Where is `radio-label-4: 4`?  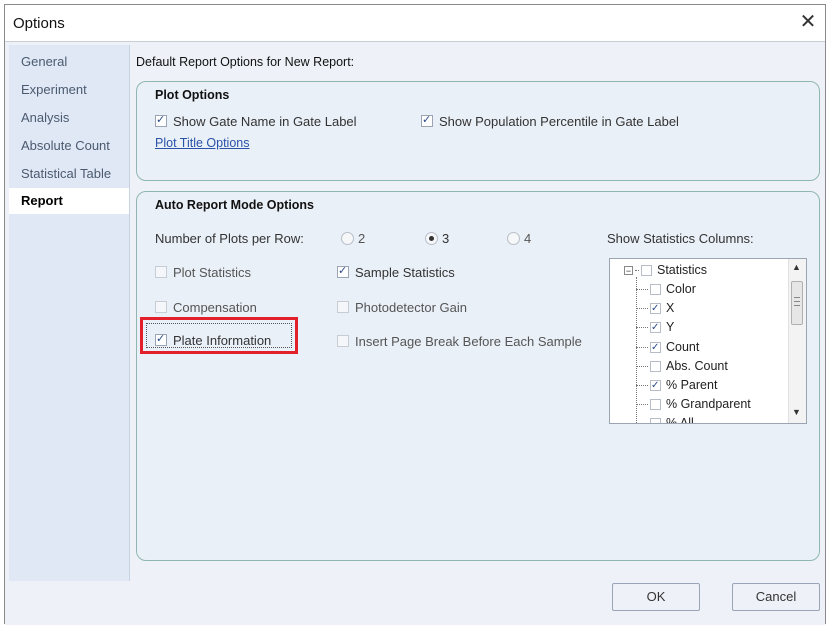
radio-label-4: 4 is located at coordinates (528, 238).